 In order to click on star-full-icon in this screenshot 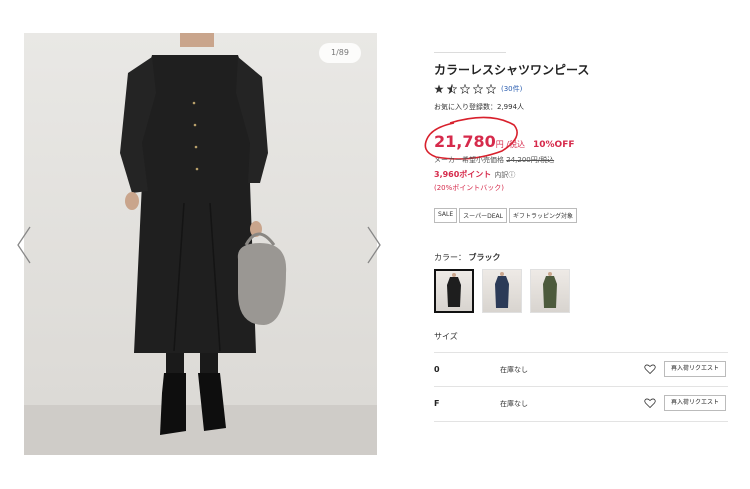, I will do `click(439, 89)`.